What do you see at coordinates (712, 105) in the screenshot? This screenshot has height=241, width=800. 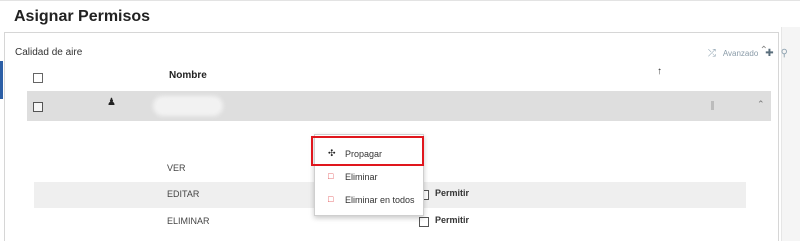 I see `drag-handle-icon` at bounding box center [712, 105].